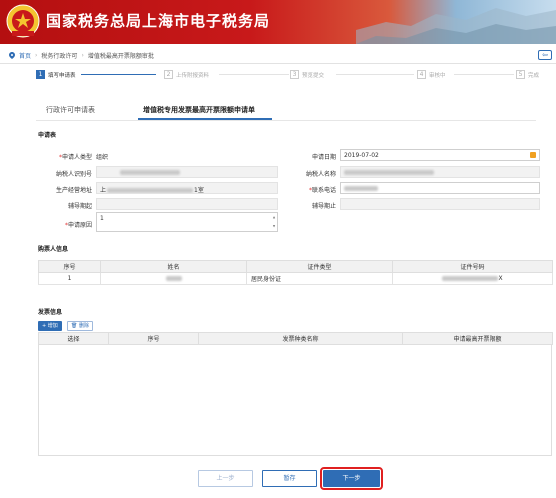 Image resolution: width=556 pixels, height=498 pixels. I want to click on form-section-title: 申请表, so click(47, 135).